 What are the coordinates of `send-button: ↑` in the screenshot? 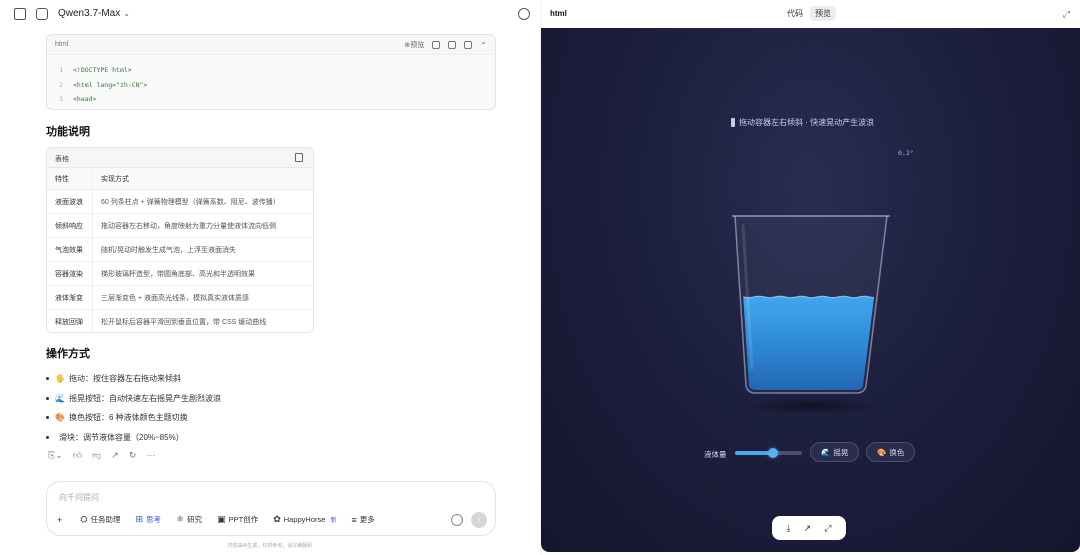 It's located at (479, 520).